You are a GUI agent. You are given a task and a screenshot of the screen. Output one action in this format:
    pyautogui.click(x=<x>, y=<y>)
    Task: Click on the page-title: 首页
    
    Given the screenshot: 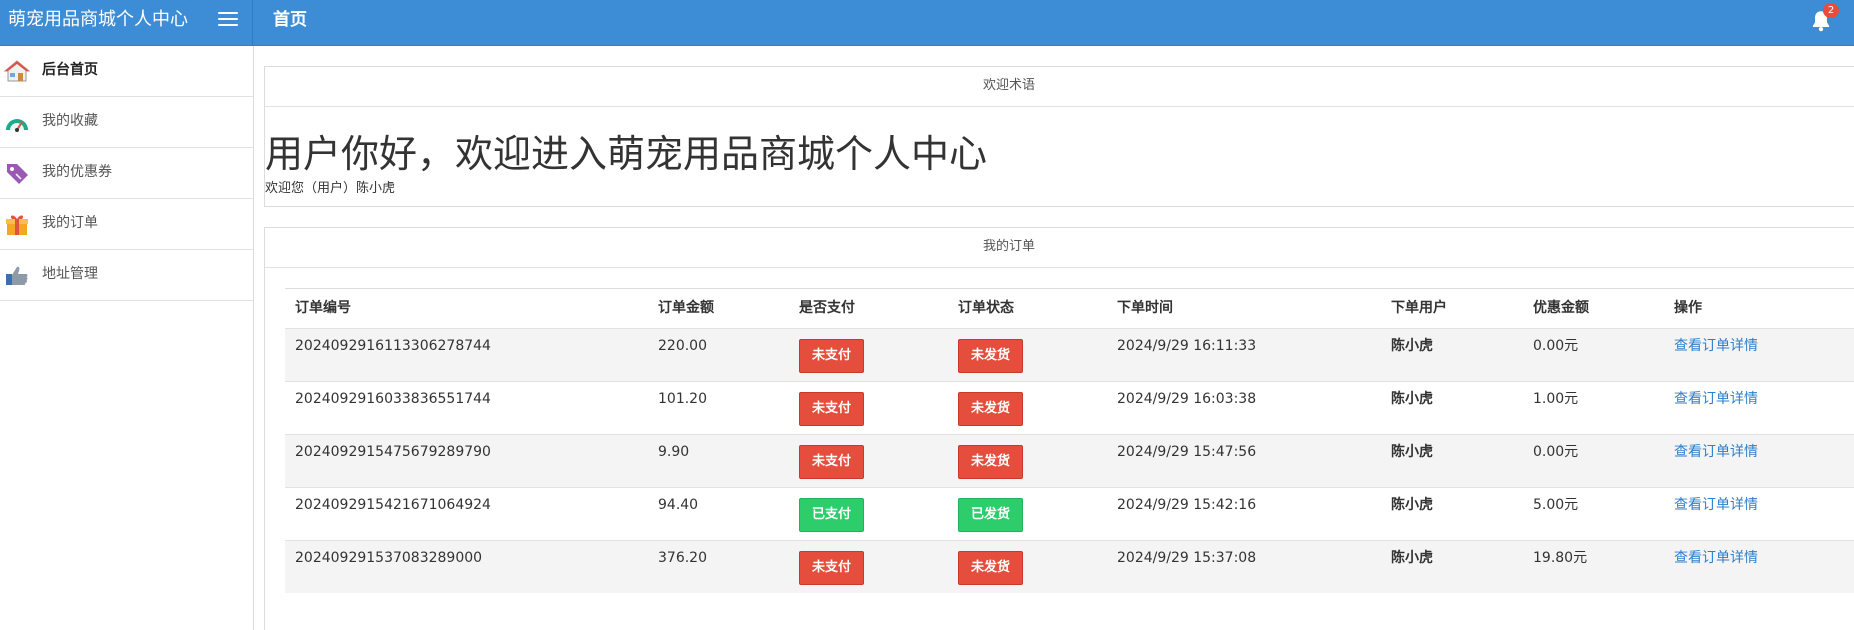 What is the action you would take?
    pyautogui.click(x=290, y=20)
    